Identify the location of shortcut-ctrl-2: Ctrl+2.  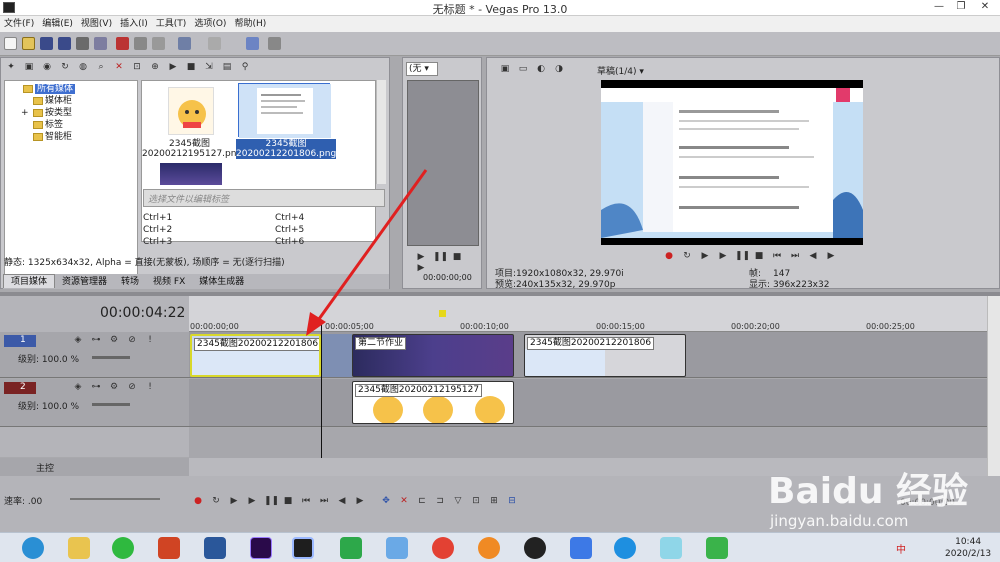
(209, 230).